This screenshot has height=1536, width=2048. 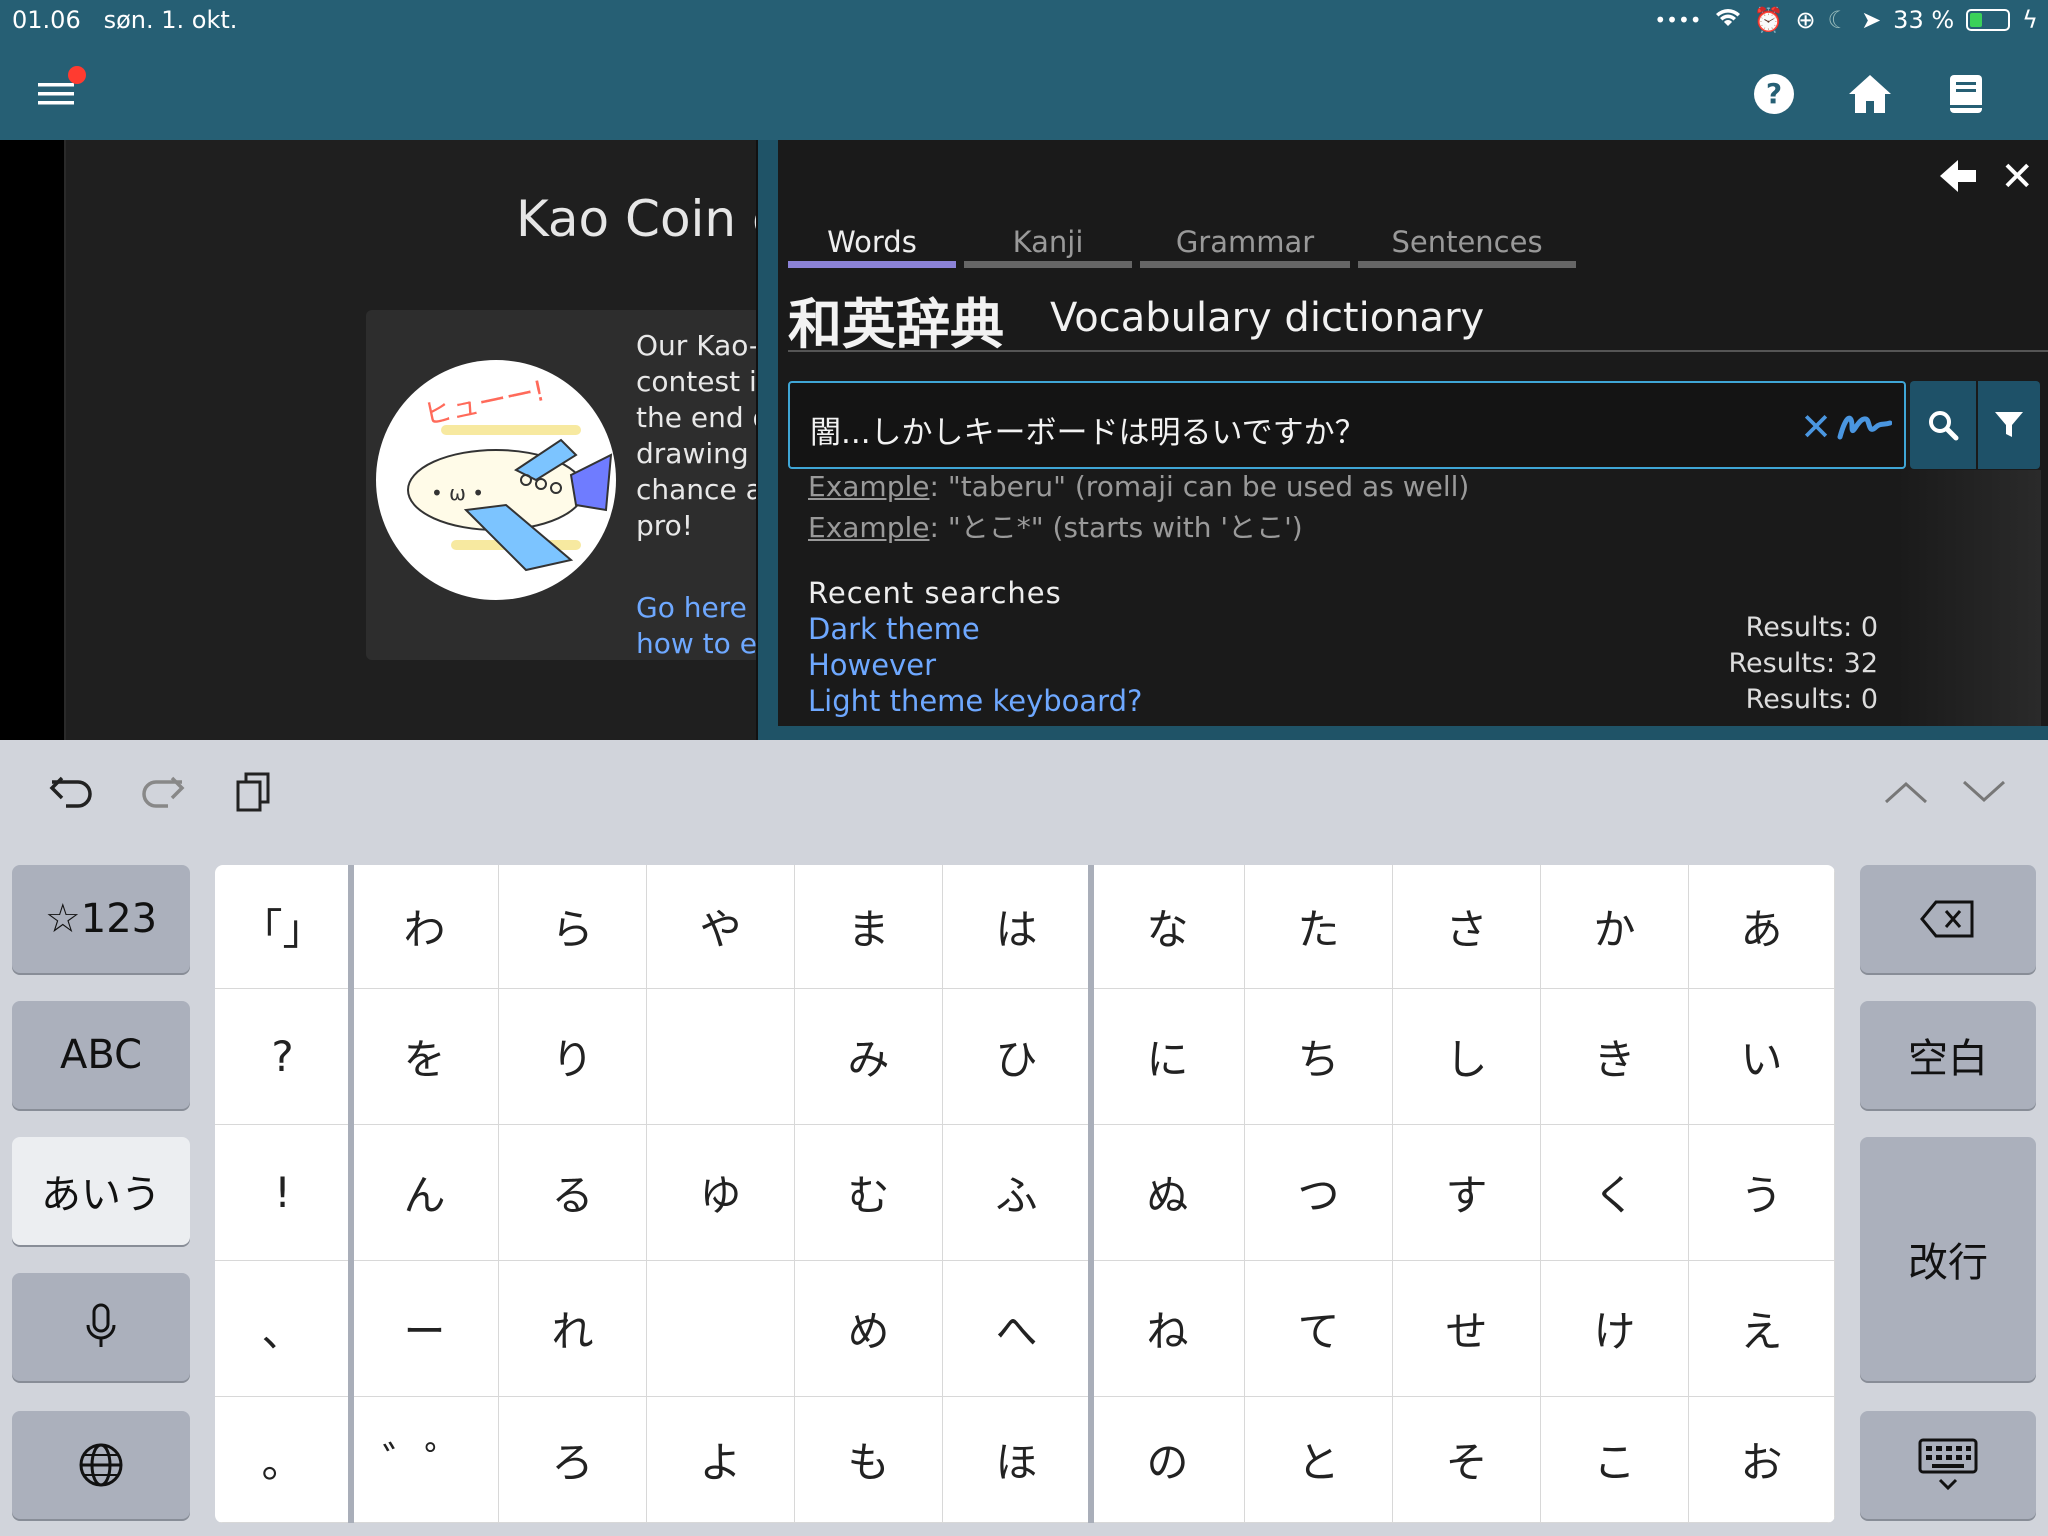 I want to click on redo-icon, so click(x=162, y=792).